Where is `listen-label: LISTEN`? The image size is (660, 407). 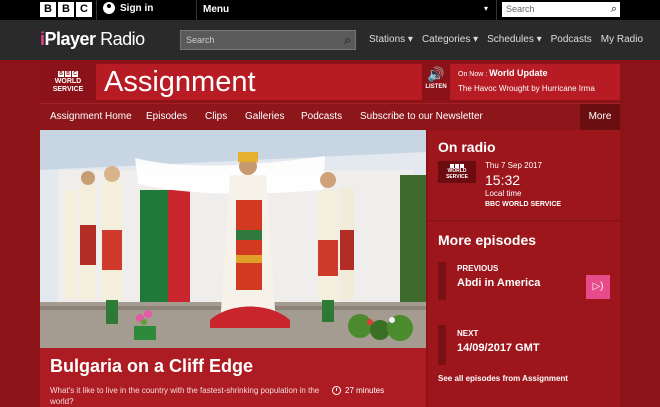 listen-label: LISTEN is located at coordinates (436, 87).